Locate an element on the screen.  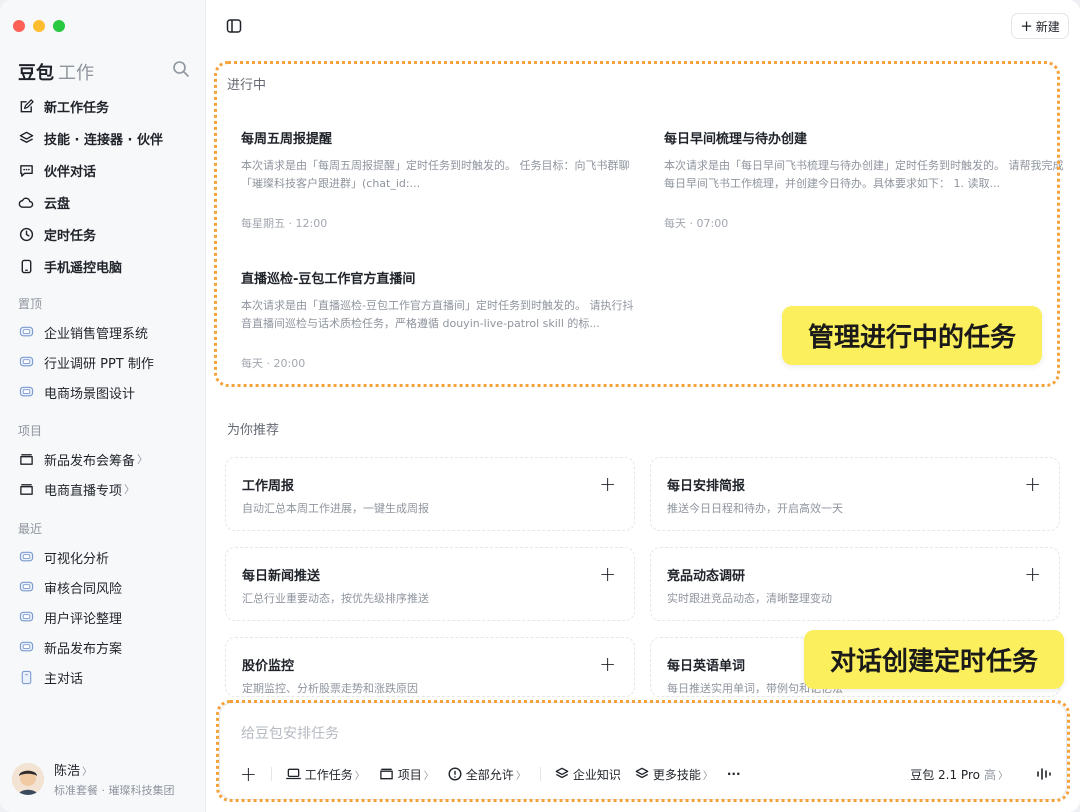
card-title: 每日安排简报 is located at coordinates (706, 486).